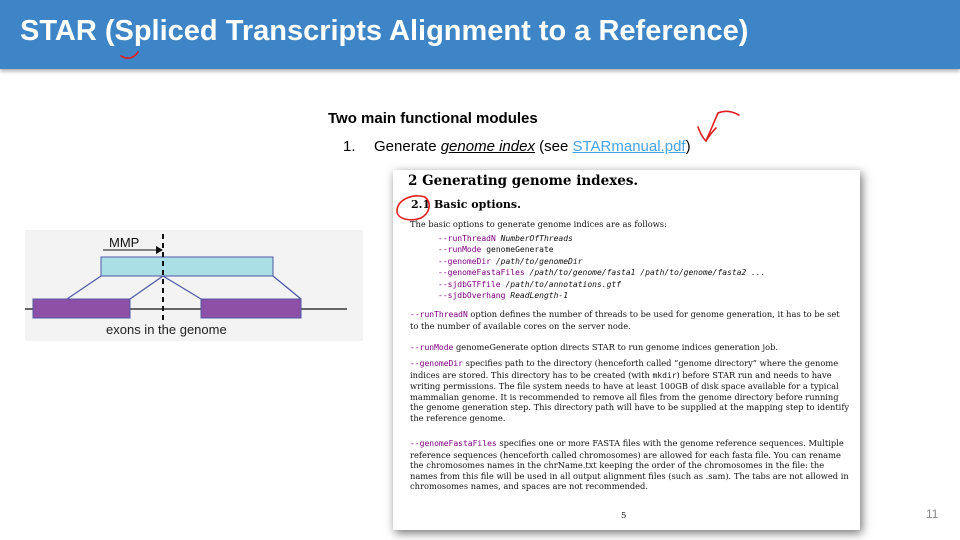 The width and height of the screenshot is (960, 540). Describe the element at coordinates (505, 238) in the screenshot. I see `manual-option-line: --runThreadN NumberOfThreads` at that location.